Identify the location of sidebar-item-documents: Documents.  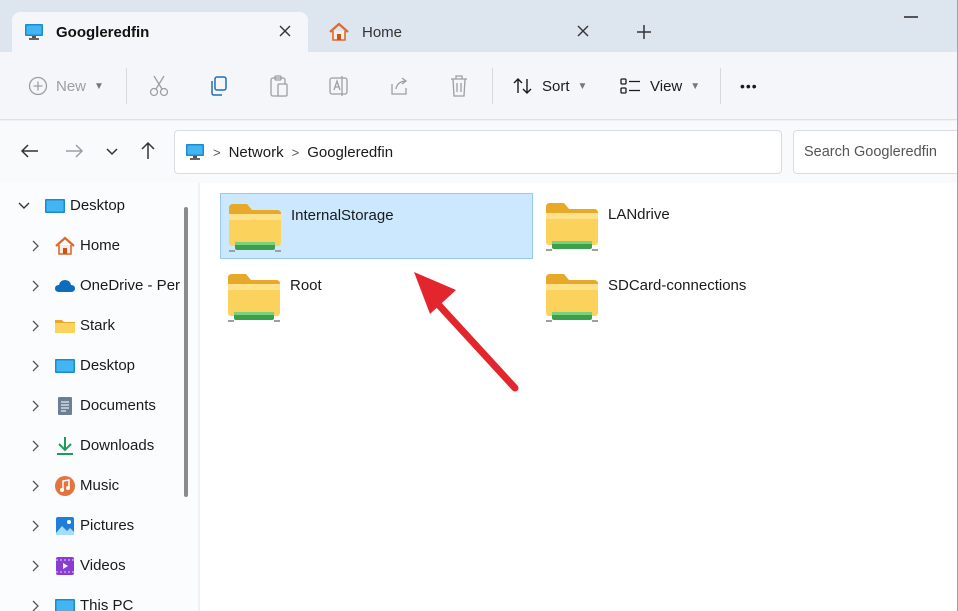
(90, 406).